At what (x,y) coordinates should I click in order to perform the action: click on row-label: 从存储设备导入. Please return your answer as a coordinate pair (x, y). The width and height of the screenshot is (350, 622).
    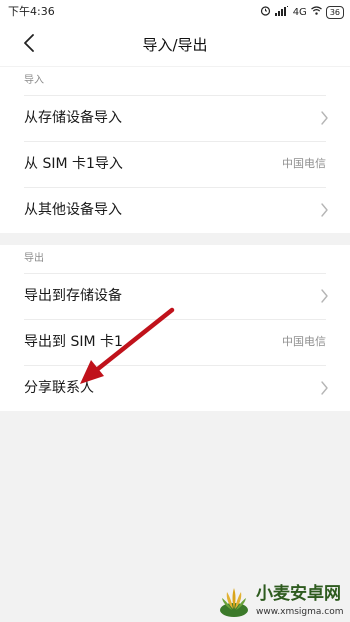
    Looking at the image, I should click on (73, 118).